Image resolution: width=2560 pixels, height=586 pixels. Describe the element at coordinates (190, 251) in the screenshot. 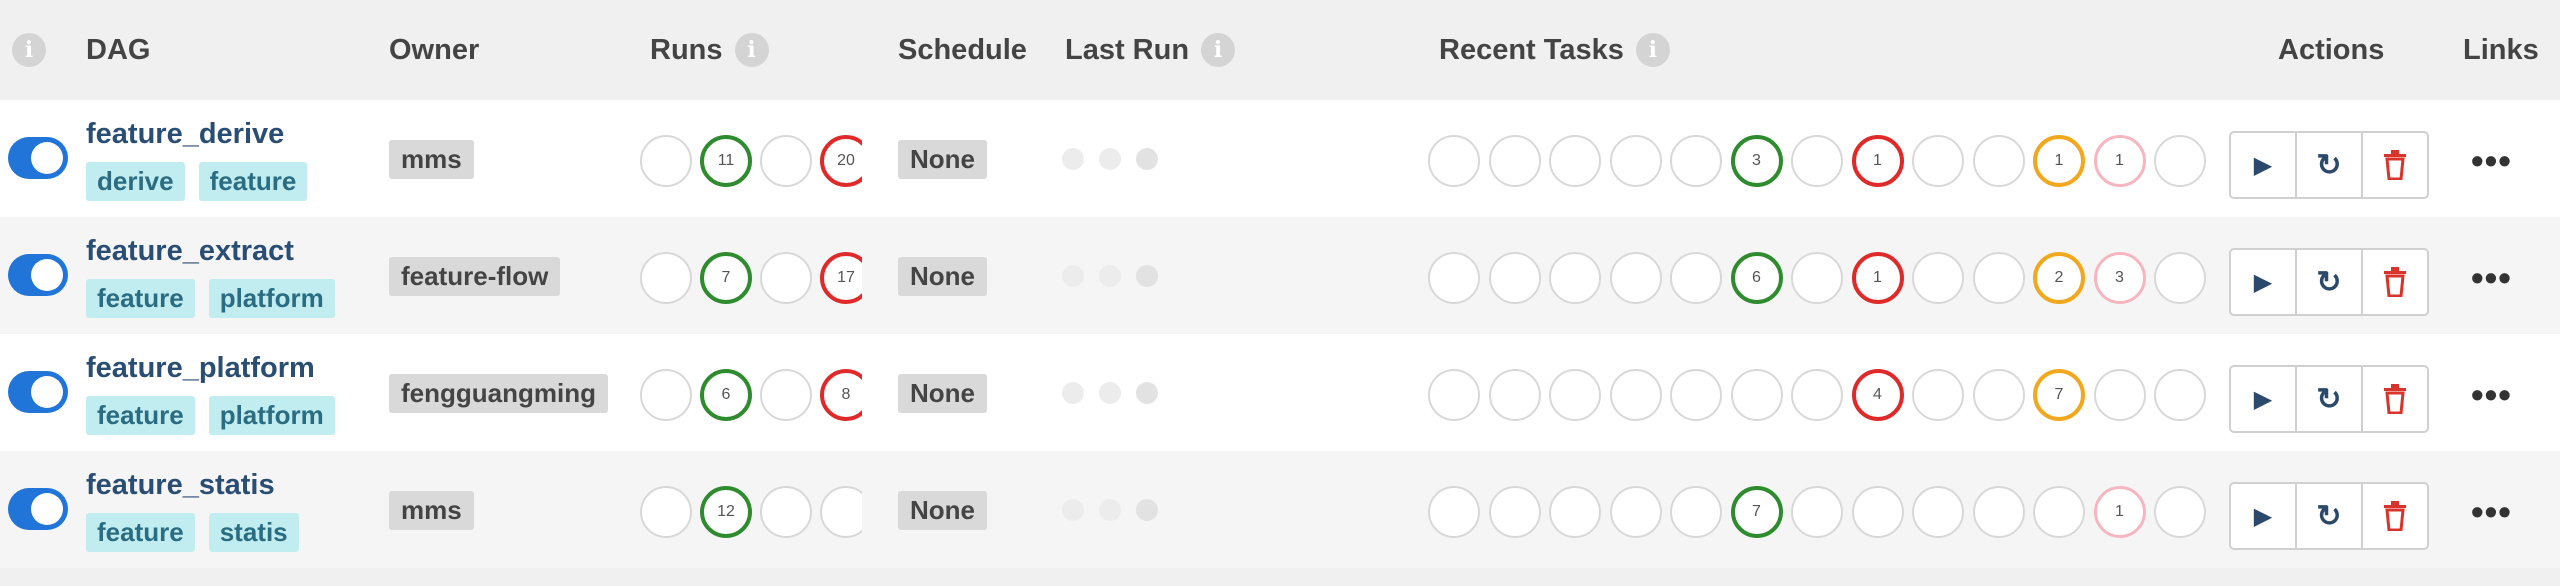

I see `dag-name-link: feature_extract` at that location.